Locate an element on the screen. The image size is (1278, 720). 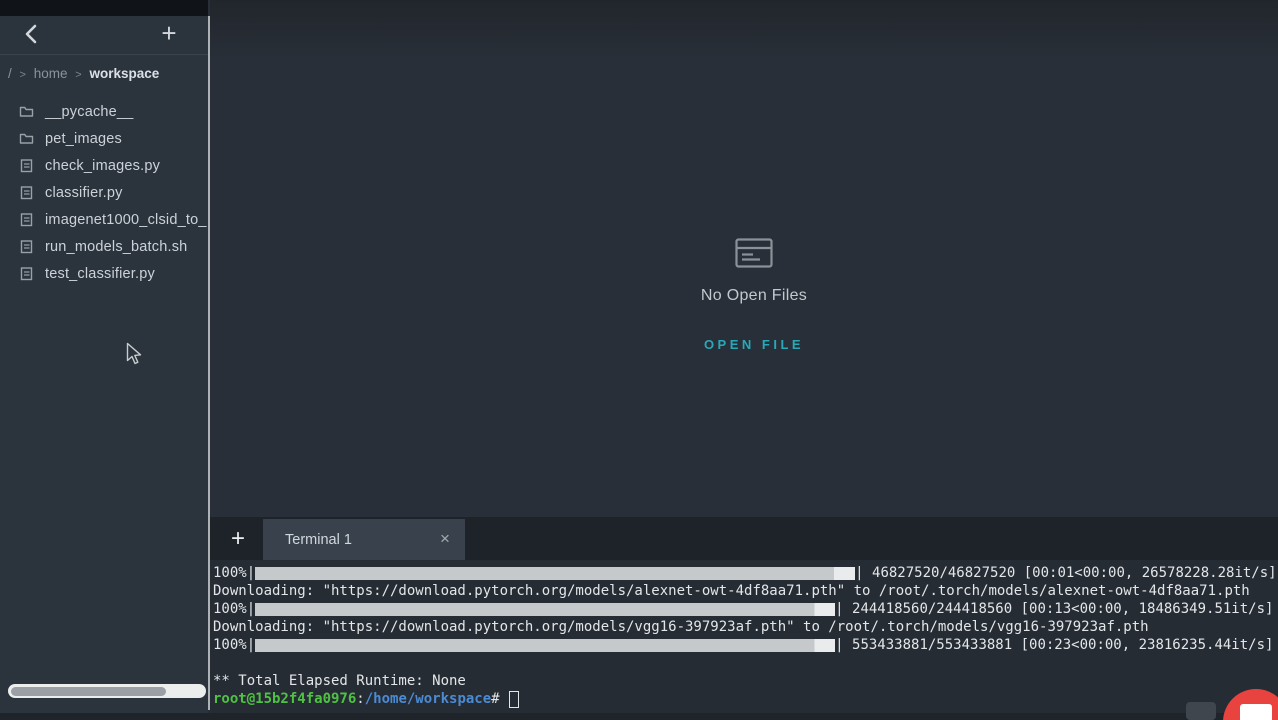
terminal-tabbar: + Terminal 1 × is located at coordinates (744, 538).